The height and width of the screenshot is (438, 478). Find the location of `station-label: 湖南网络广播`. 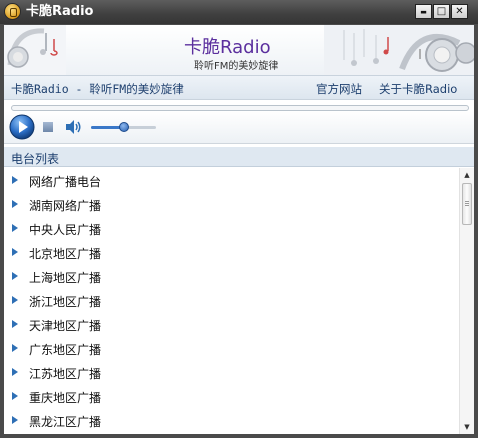

station-label: 湖南网络广播 is located at coordinates (65, 206).